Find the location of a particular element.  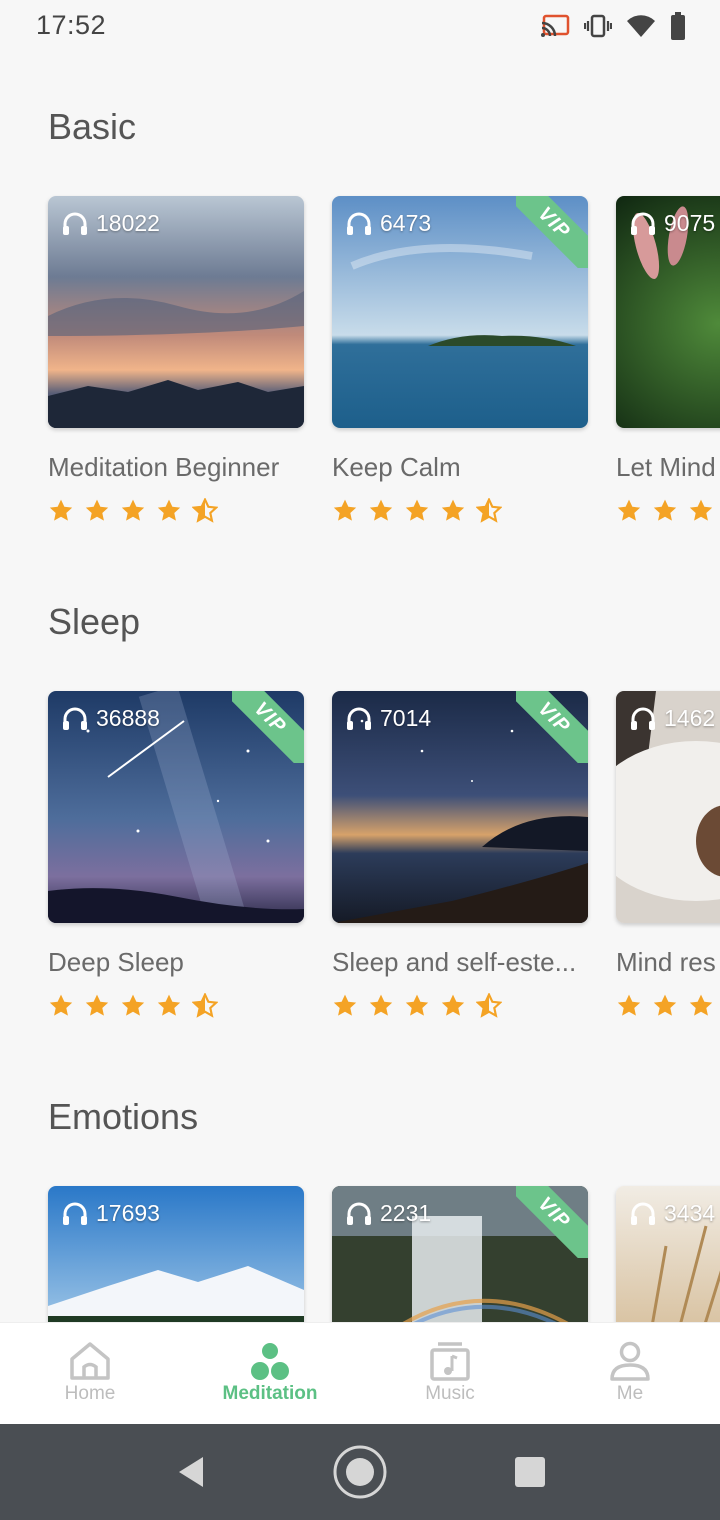

course-thumbnail: 2231 VIP is located at coordinates (460, 1254).